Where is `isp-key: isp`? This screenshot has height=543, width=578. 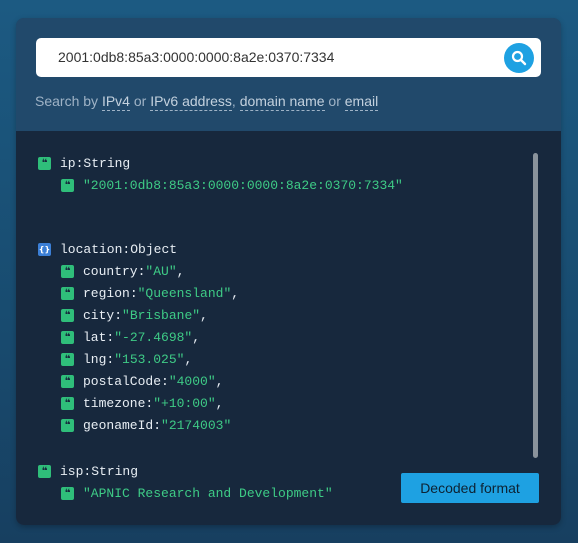
isp-key: isp is located at coordinates (72, 471).